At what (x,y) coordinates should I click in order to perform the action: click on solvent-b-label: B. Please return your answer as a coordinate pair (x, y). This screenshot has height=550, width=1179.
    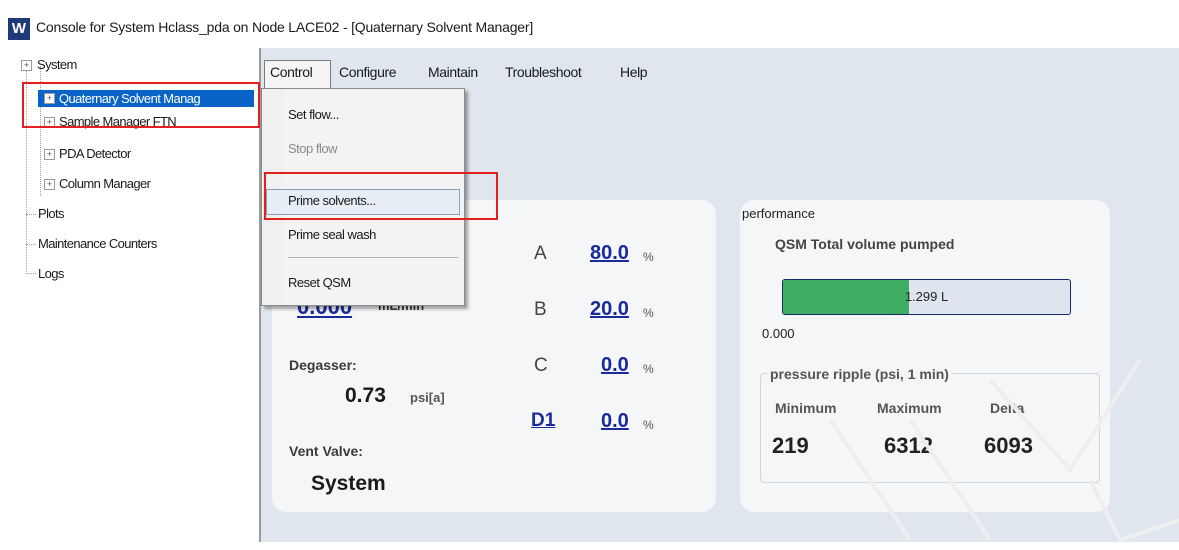
    Looking at the image, I should click on (540, 309).